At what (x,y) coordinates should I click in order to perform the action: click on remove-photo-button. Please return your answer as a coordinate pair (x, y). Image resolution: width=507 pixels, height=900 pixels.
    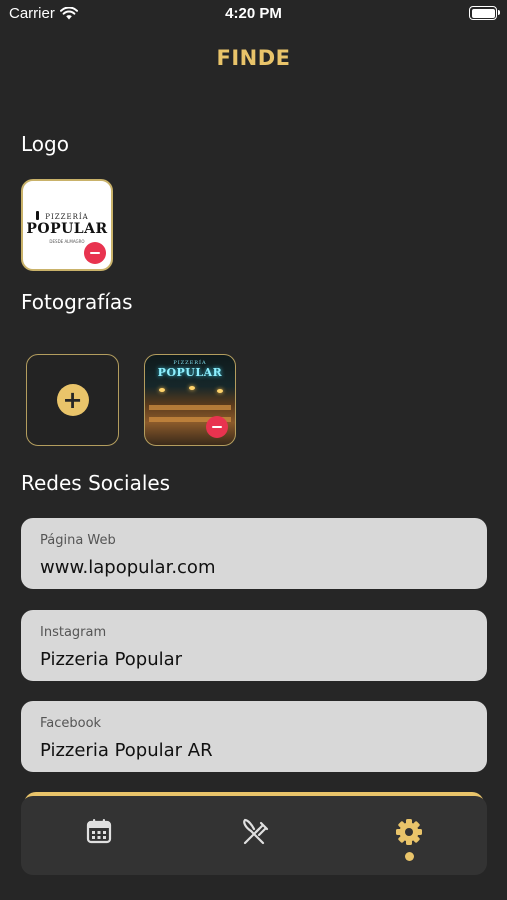
    Looking at the image, I should click on (217, 427).